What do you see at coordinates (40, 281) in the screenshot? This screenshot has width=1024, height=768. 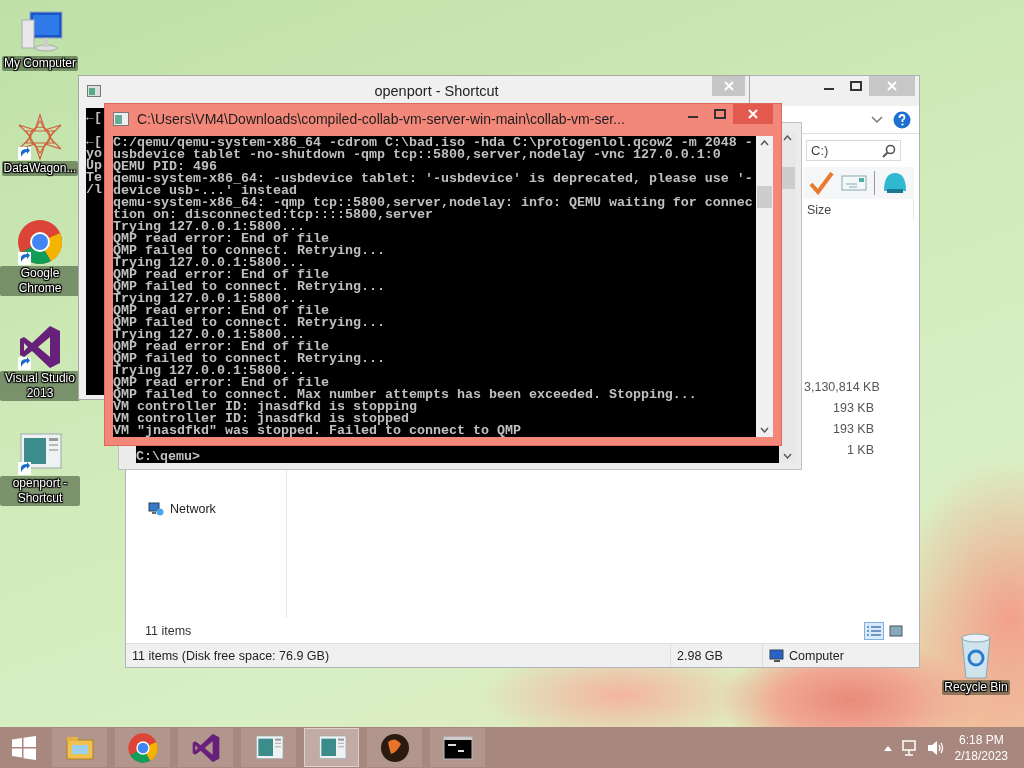 I see `desktop-icon-label: Google Chrome` at bounding box center [40, 281].